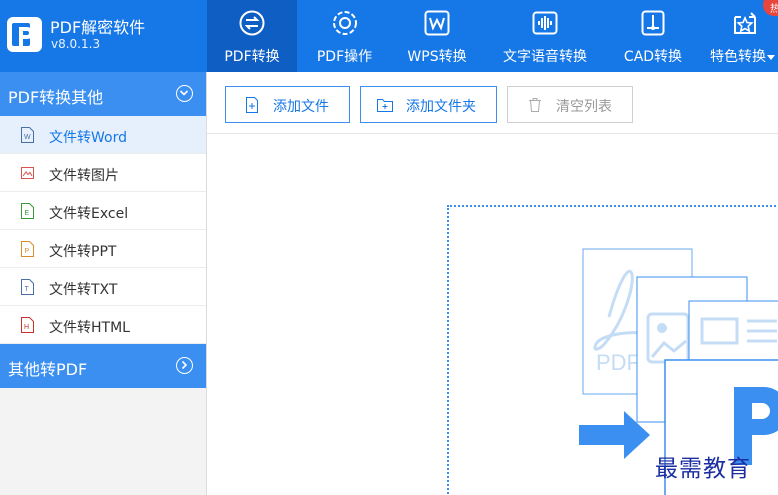  Describe the element at coordinates (27, 173) in the screenshot. I see `image-file-icon` at that location.